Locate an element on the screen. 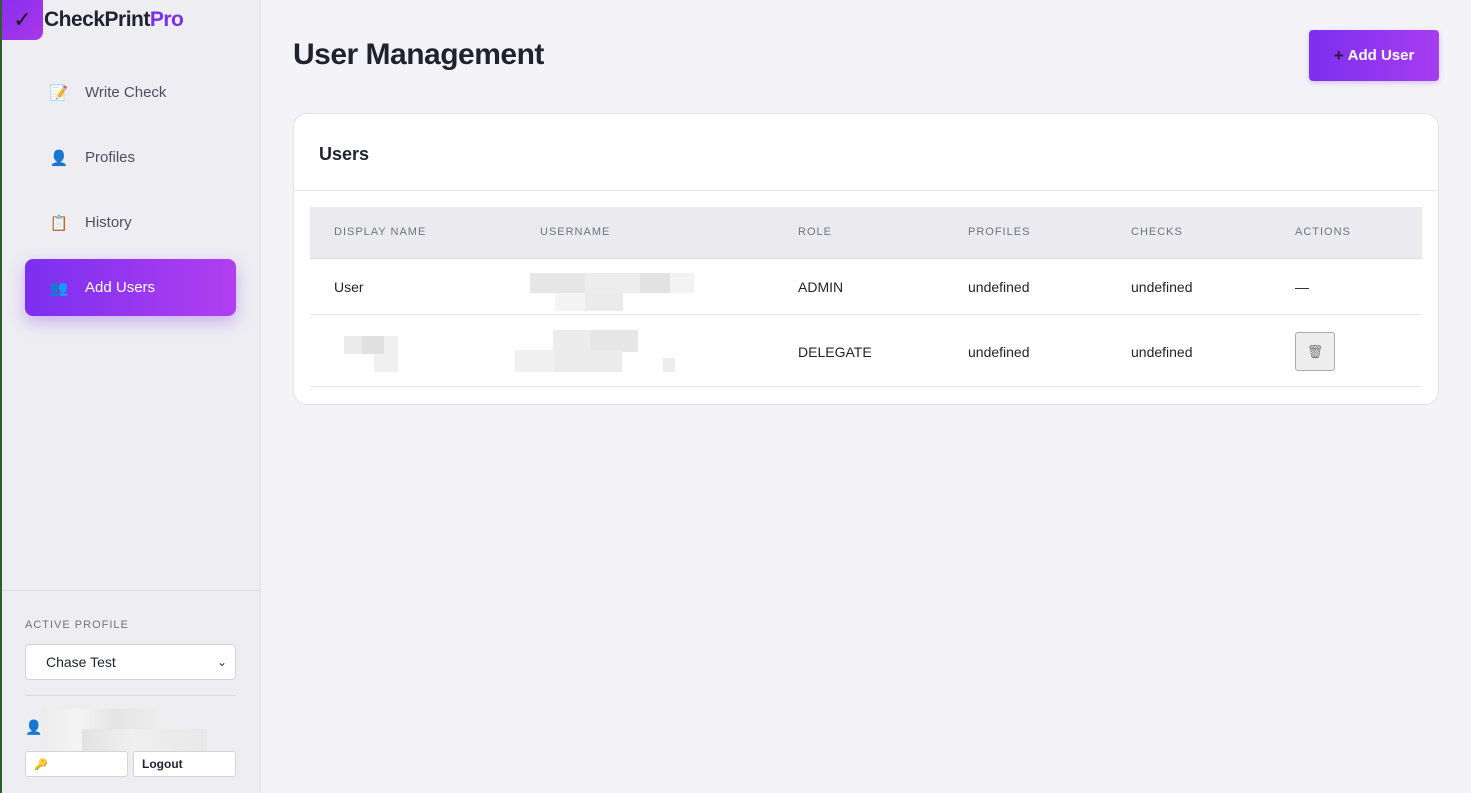  sidebar-item-add-users: 👥 Add Users is located at coordinates (130, 287).